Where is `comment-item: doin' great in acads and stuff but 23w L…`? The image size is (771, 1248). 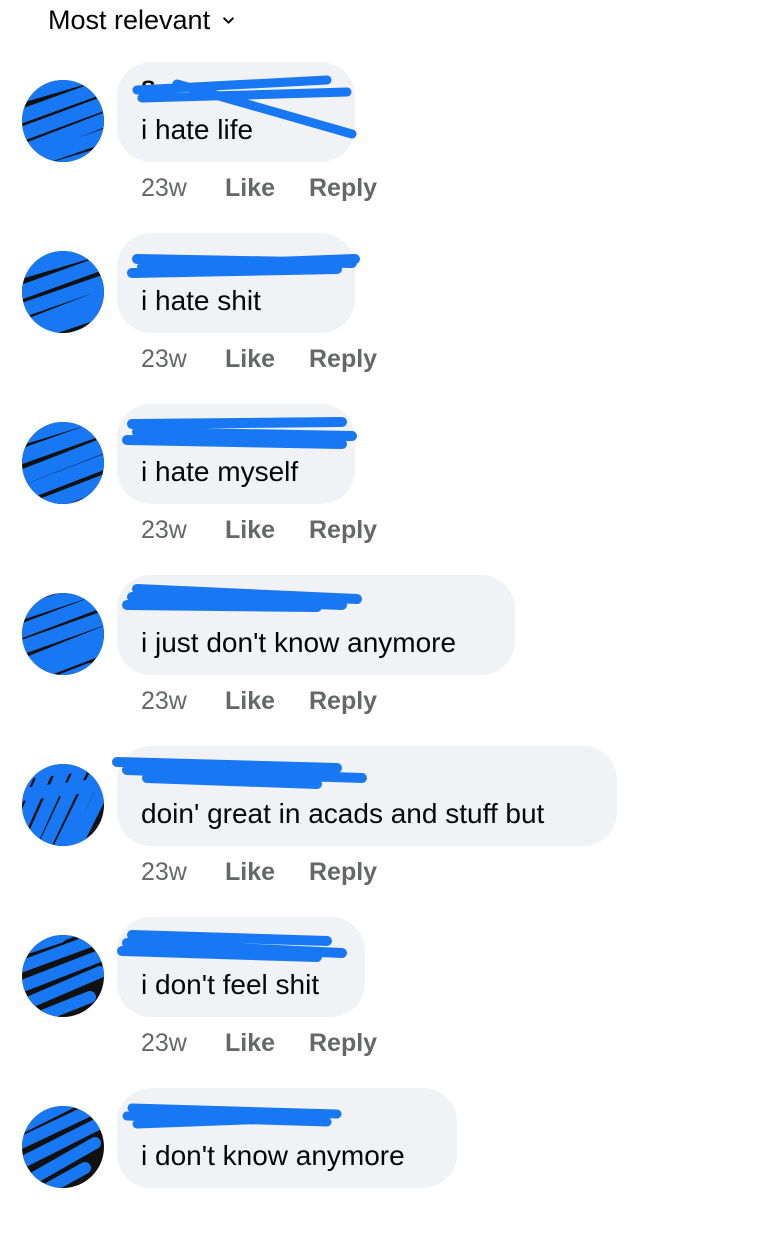
comment-item: doin' great in acads and stuff but 23w L… is located at coordinates (385, 826).